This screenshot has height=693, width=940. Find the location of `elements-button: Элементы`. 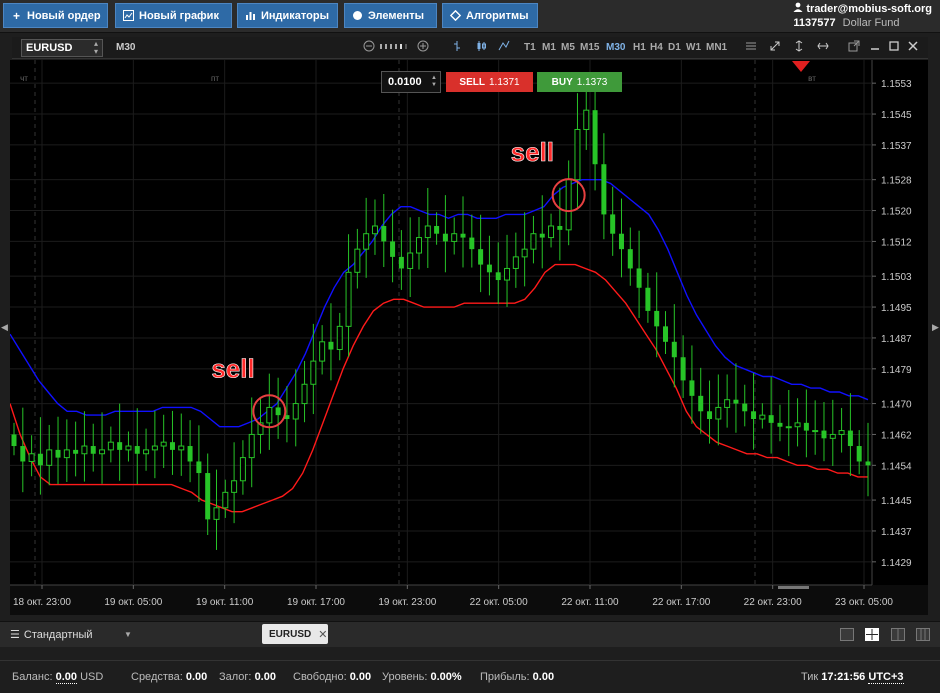

elements-button: Элементы is located at coordinates (390, 15).